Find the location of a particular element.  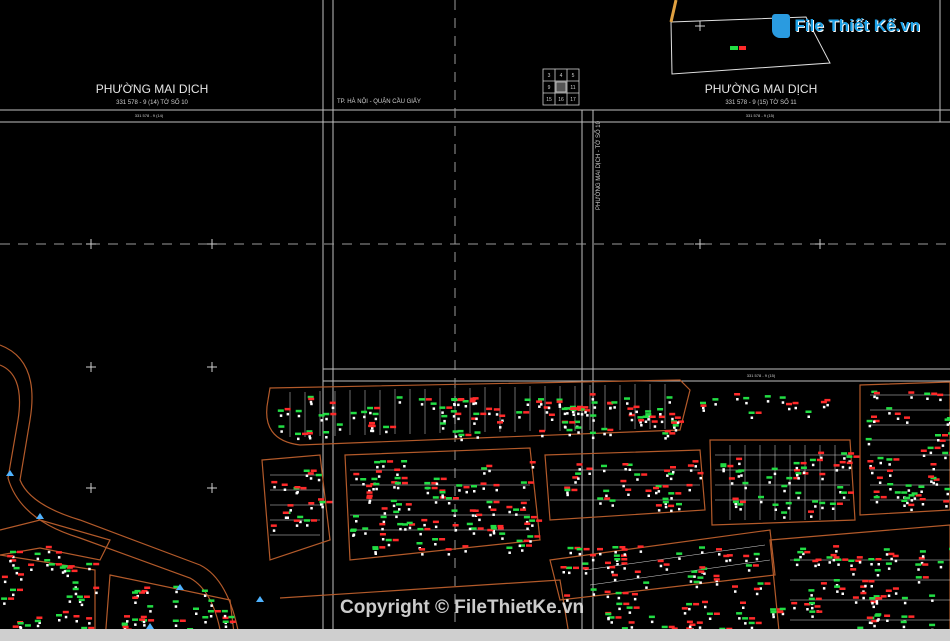

ward-right-label: PHƯỜNG MAI DỊCH is located at coordinates (761, 88).